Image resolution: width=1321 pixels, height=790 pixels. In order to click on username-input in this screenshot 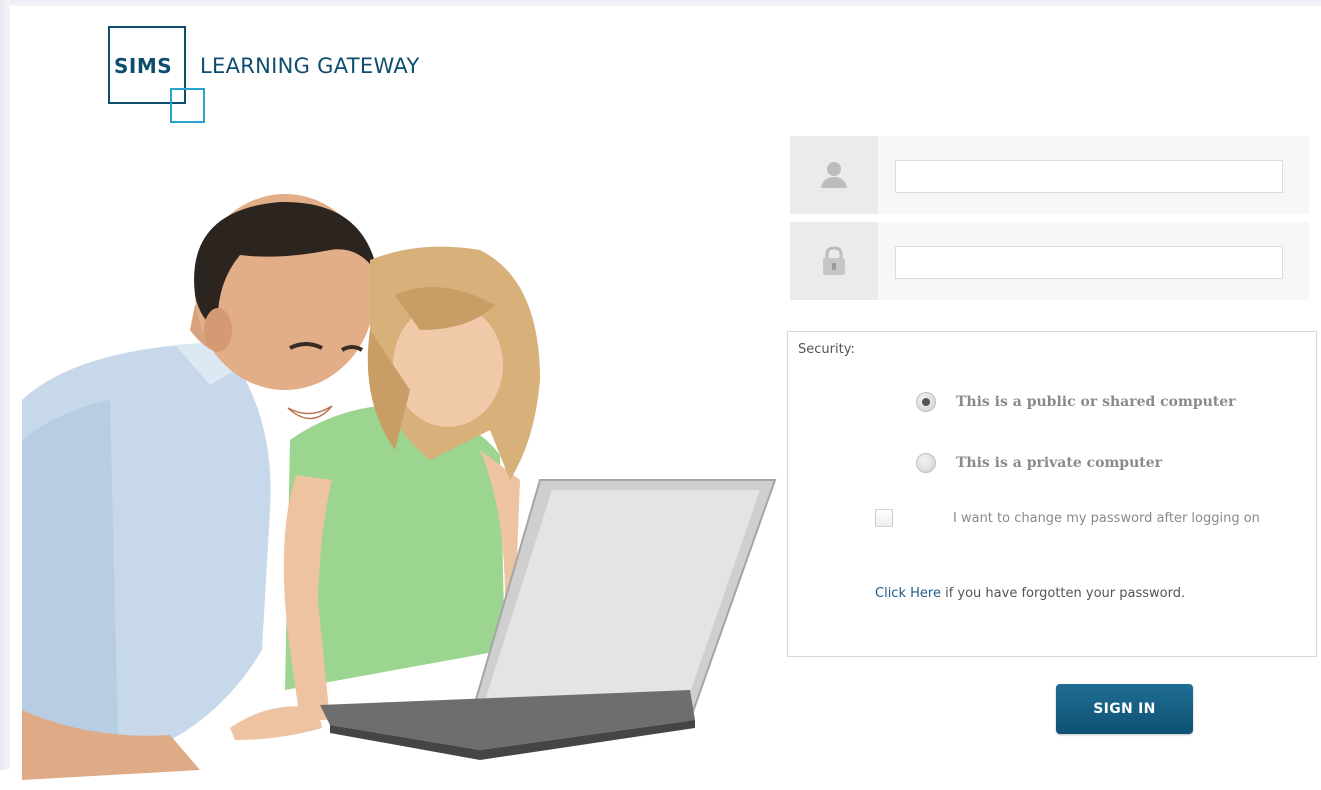, I will do `click(1089, 176)`.